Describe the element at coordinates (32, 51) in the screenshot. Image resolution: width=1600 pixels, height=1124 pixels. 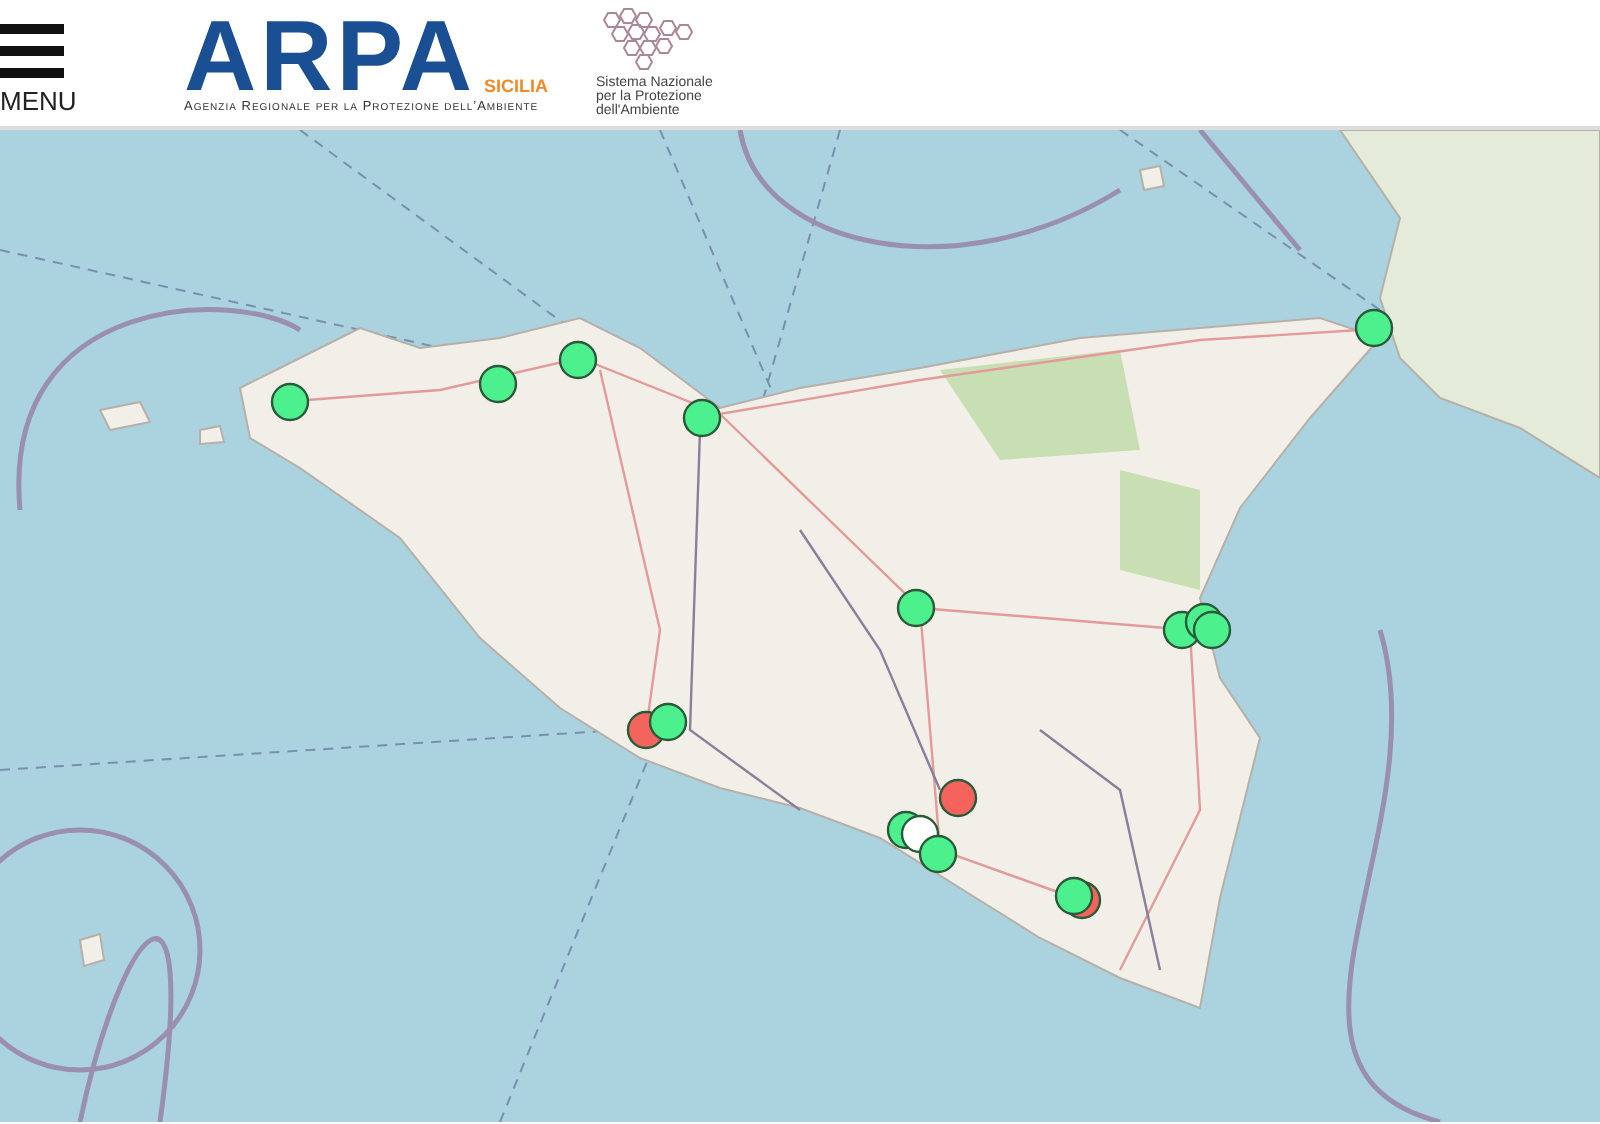
I see `menu-icon` at that location.